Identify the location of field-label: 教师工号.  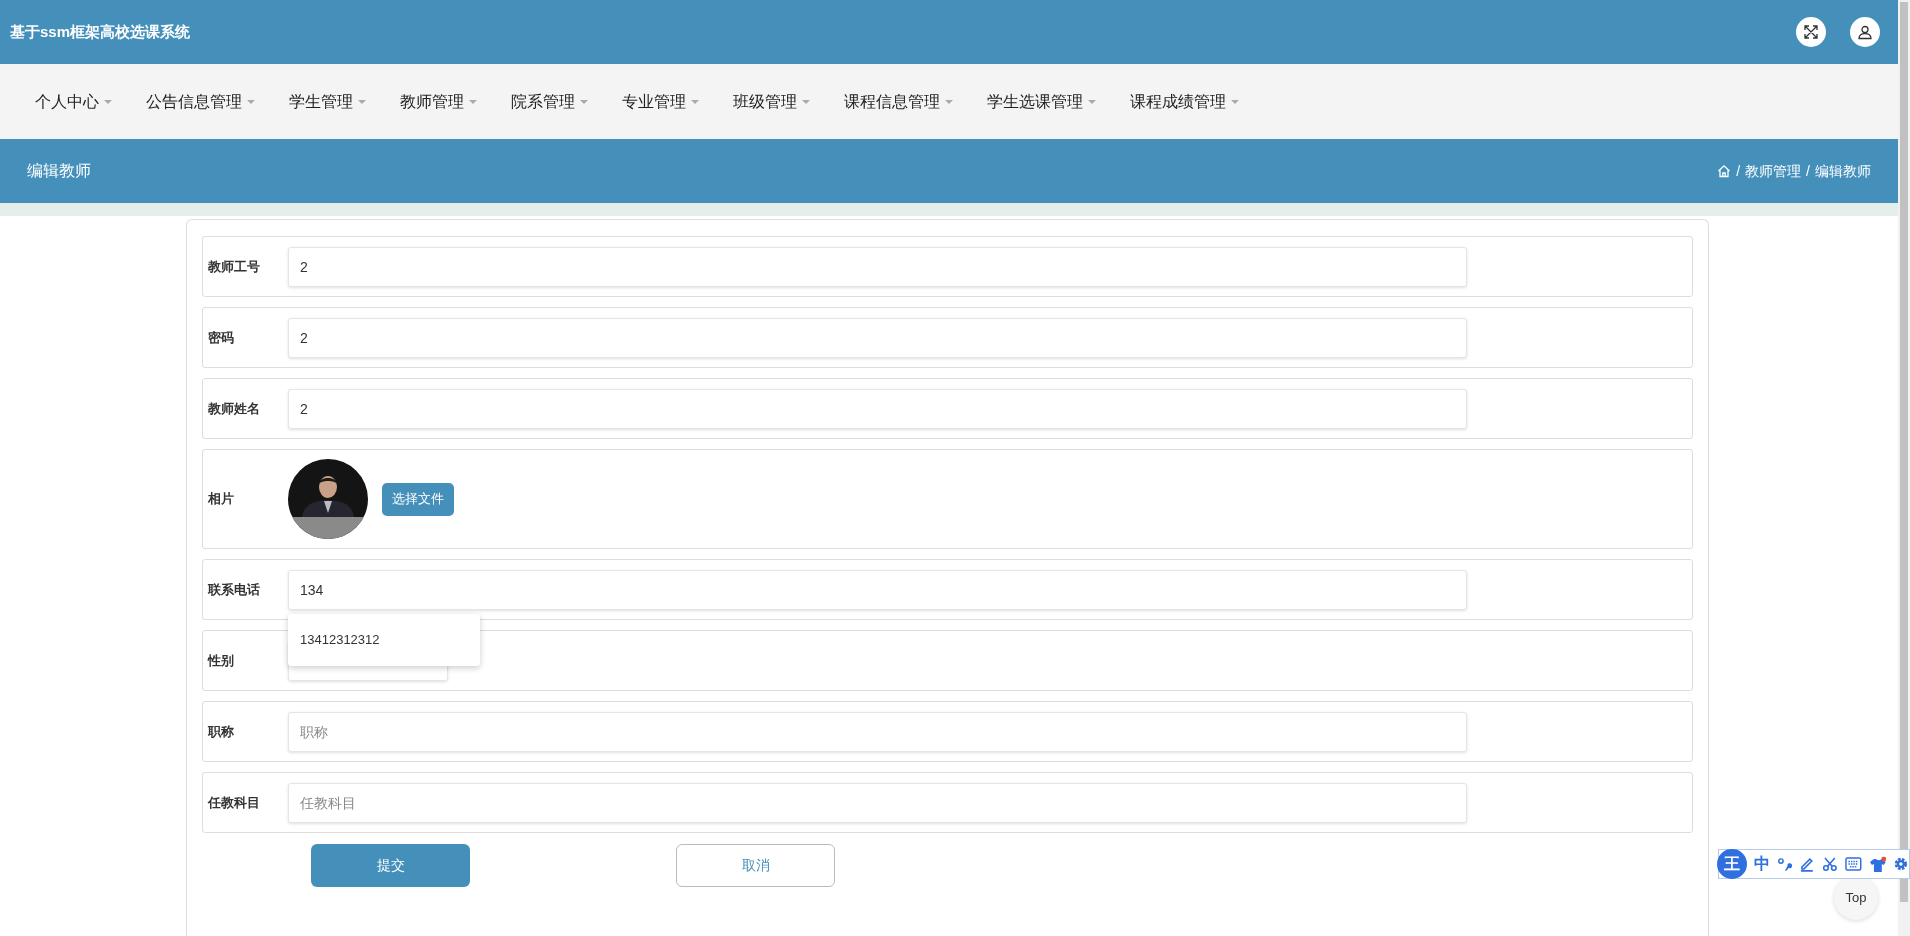
(234, 266).